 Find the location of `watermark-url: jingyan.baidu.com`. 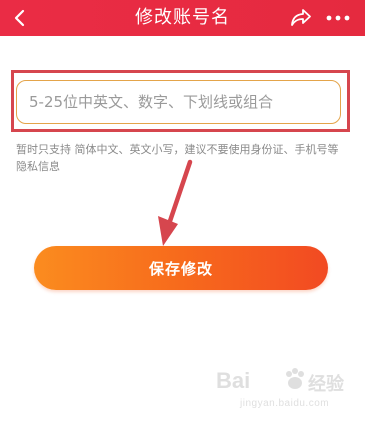

watermark-url: jingyan.baidu.com is located at coordinates (285, 403).